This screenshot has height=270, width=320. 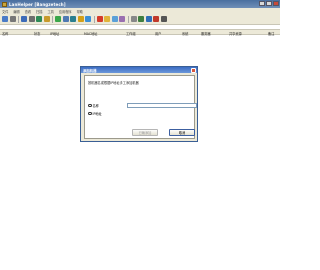 What do you see at coordinates (235, 33) in the screenshot?
I see `column-shares: 共享资源` at bounding box center [235, 33].